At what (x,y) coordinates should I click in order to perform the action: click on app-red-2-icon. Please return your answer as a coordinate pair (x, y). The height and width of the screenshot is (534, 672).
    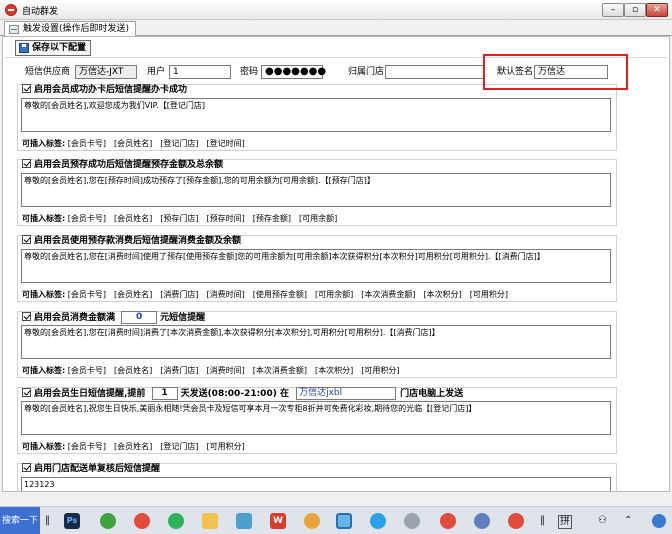
    Looking at the image, I should click on (448, 521).